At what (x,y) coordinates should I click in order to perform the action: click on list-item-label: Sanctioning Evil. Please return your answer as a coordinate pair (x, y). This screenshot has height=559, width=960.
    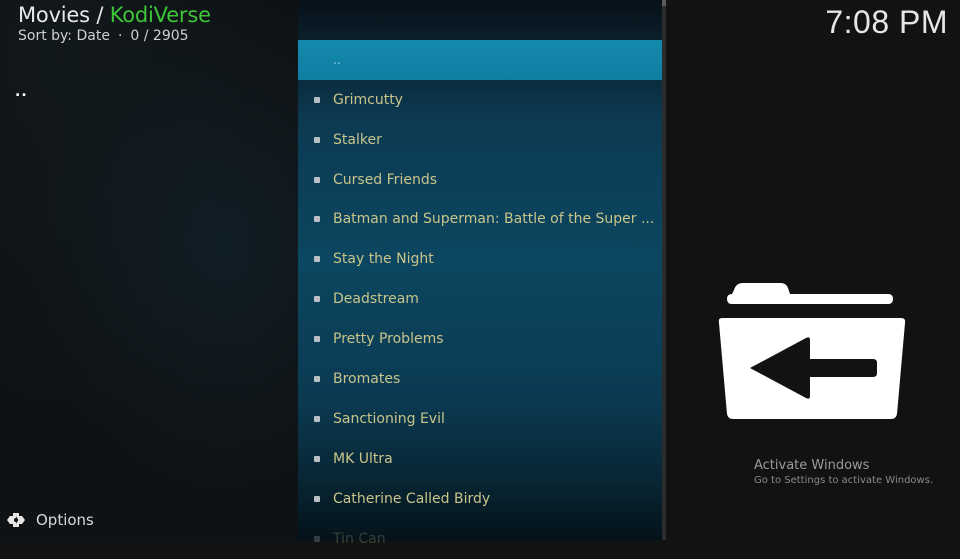
    Looking at the image, I should click on (389, 419).